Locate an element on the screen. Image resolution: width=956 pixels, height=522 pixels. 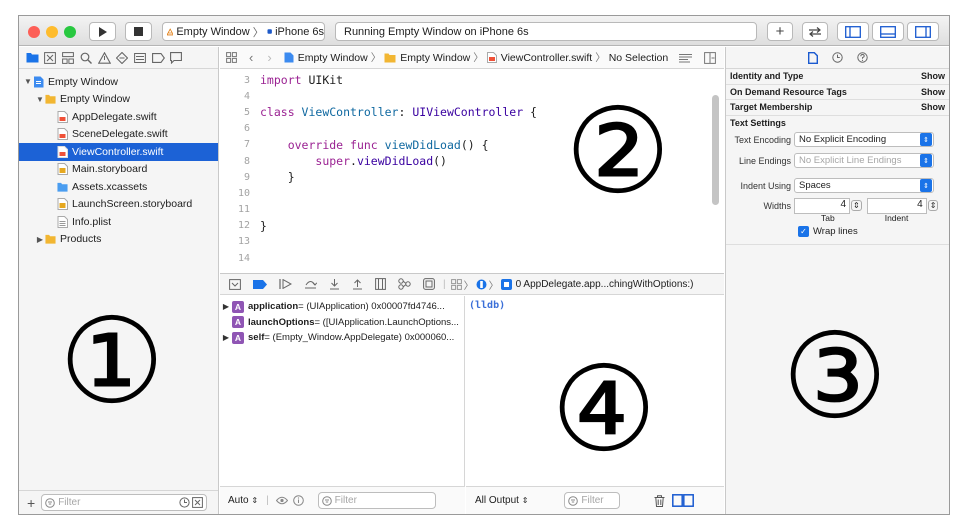
toggle-debug-area-button is located at coordinates (888, 31).